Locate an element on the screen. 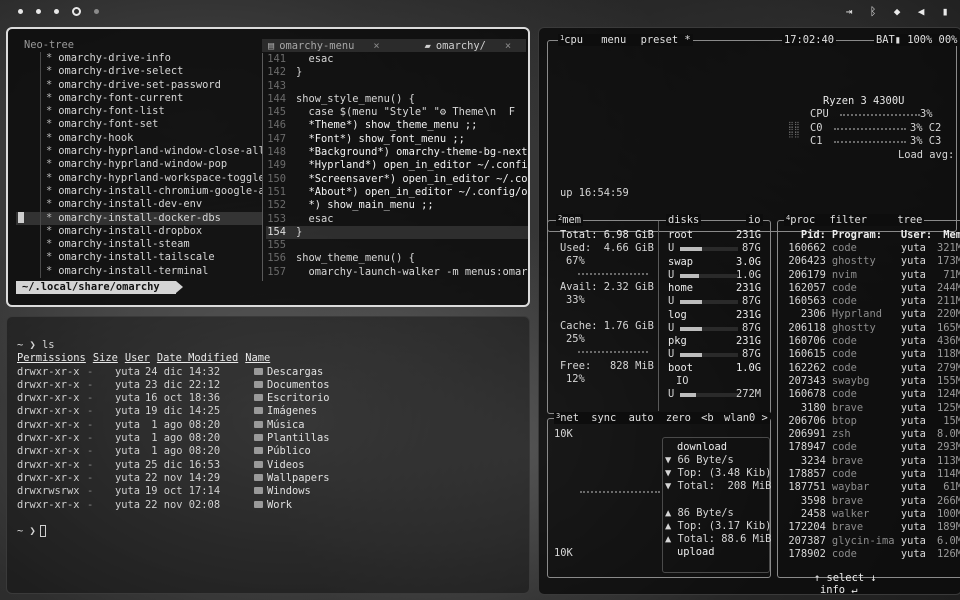 The height and width of the screenshot is (600, 960). process-row: 206991 zsh yuta 8.0M is located at coordinates (871, 434).